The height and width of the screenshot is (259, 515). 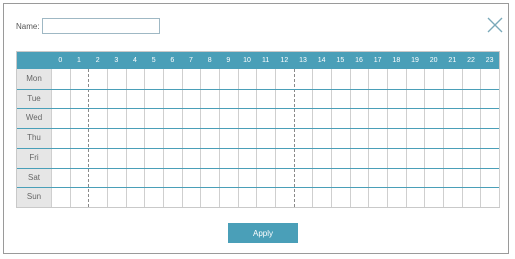 I want to click on close-button, so click(x=495, y=25).